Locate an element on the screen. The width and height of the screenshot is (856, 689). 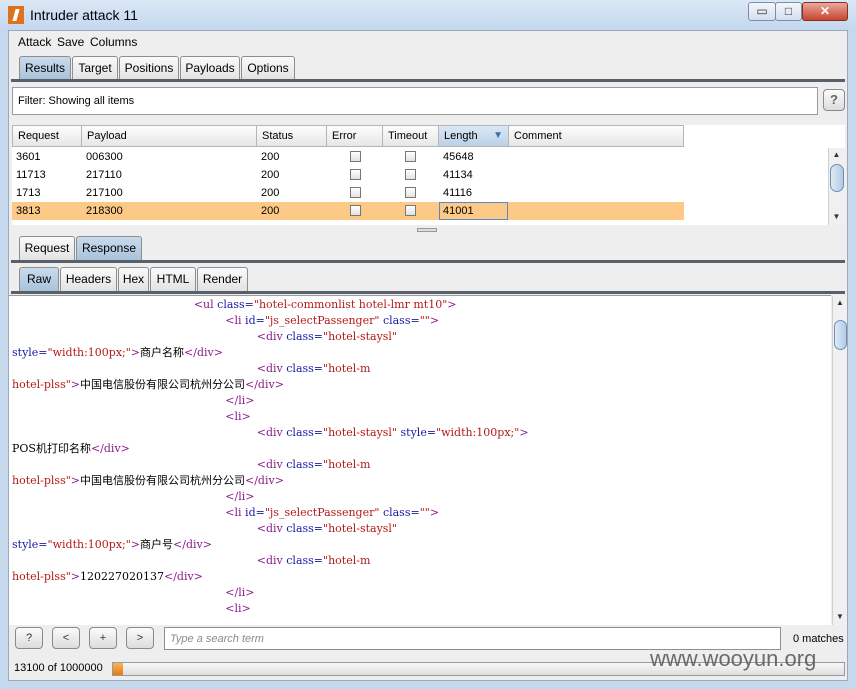
search-help-button: ? is located at coordinates (29, 638).